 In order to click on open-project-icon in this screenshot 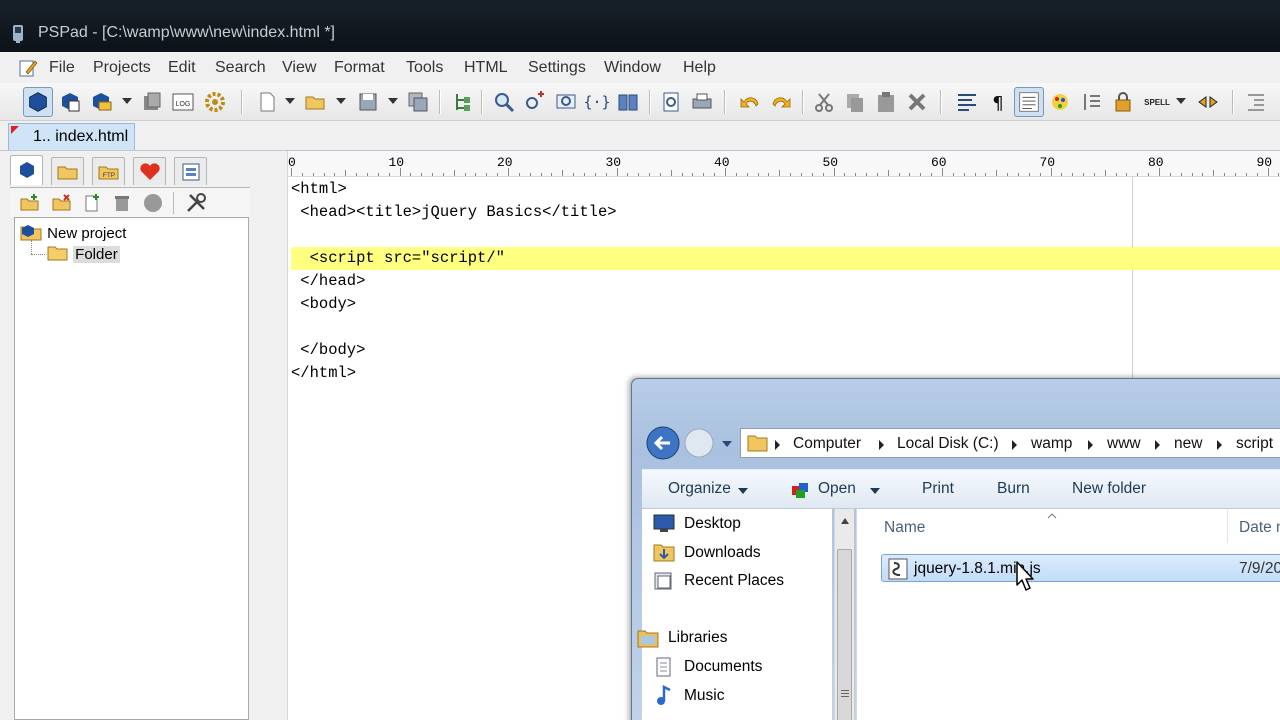, I will do `click(70, 102)`.